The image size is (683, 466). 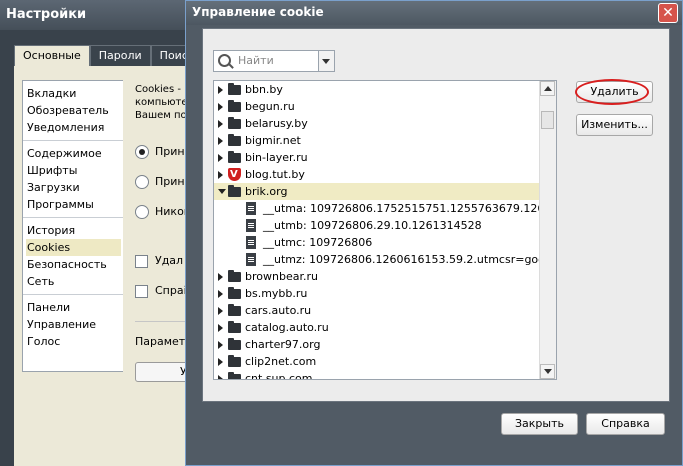 I want to click on site-row: belarusy.by, so click(x=385, y=123).